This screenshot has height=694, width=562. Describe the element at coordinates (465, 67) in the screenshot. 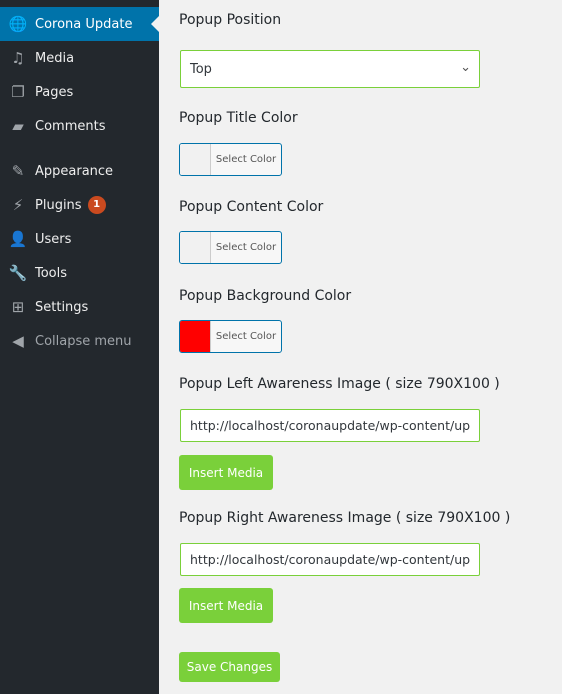

I see `chevron-down-icon: ⌄` at that location.